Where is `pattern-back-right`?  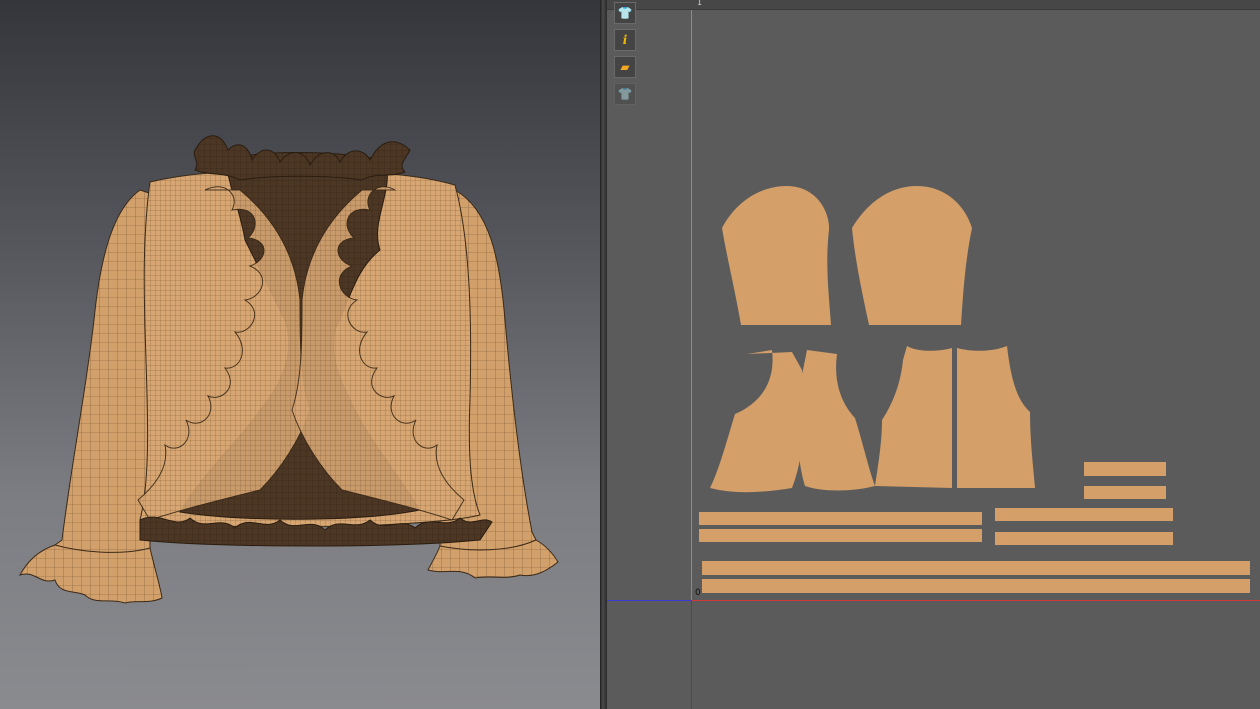 pattern-back-right is located at coordinates (996, 417).